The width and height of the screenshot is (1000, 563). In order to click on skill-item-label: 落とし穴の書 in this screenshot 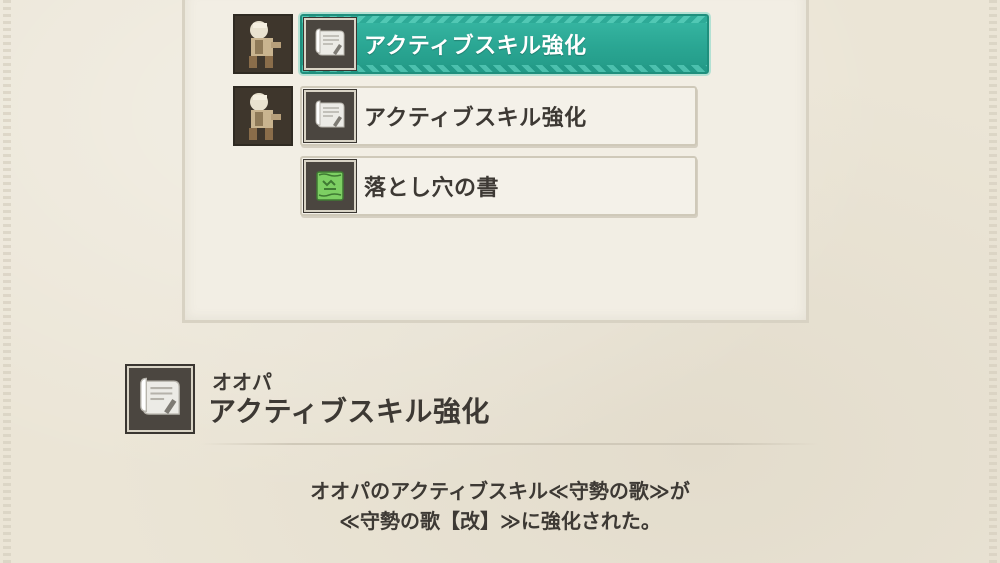, I will do `click(432, 188)`.